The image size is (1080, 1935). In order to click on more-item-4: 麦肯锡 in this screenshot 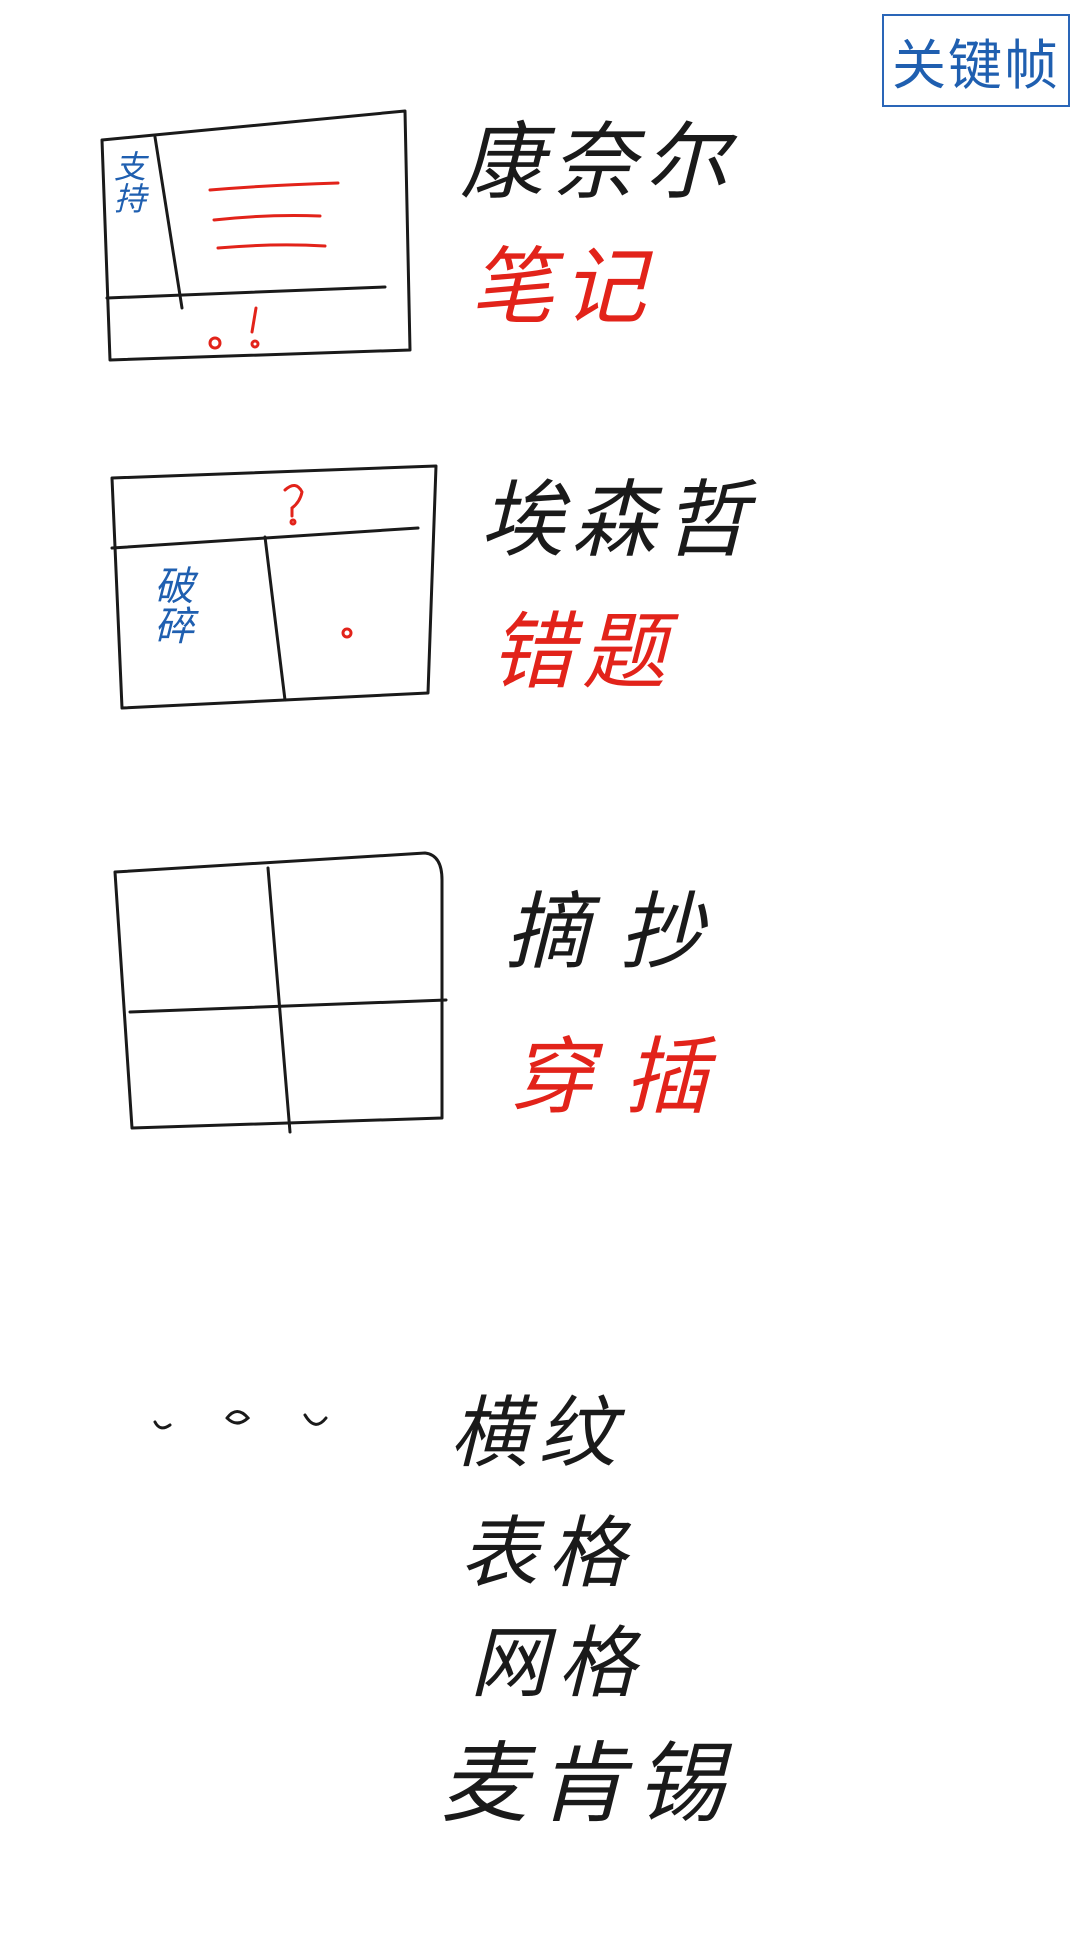, I will do `click(587, 1783)`.